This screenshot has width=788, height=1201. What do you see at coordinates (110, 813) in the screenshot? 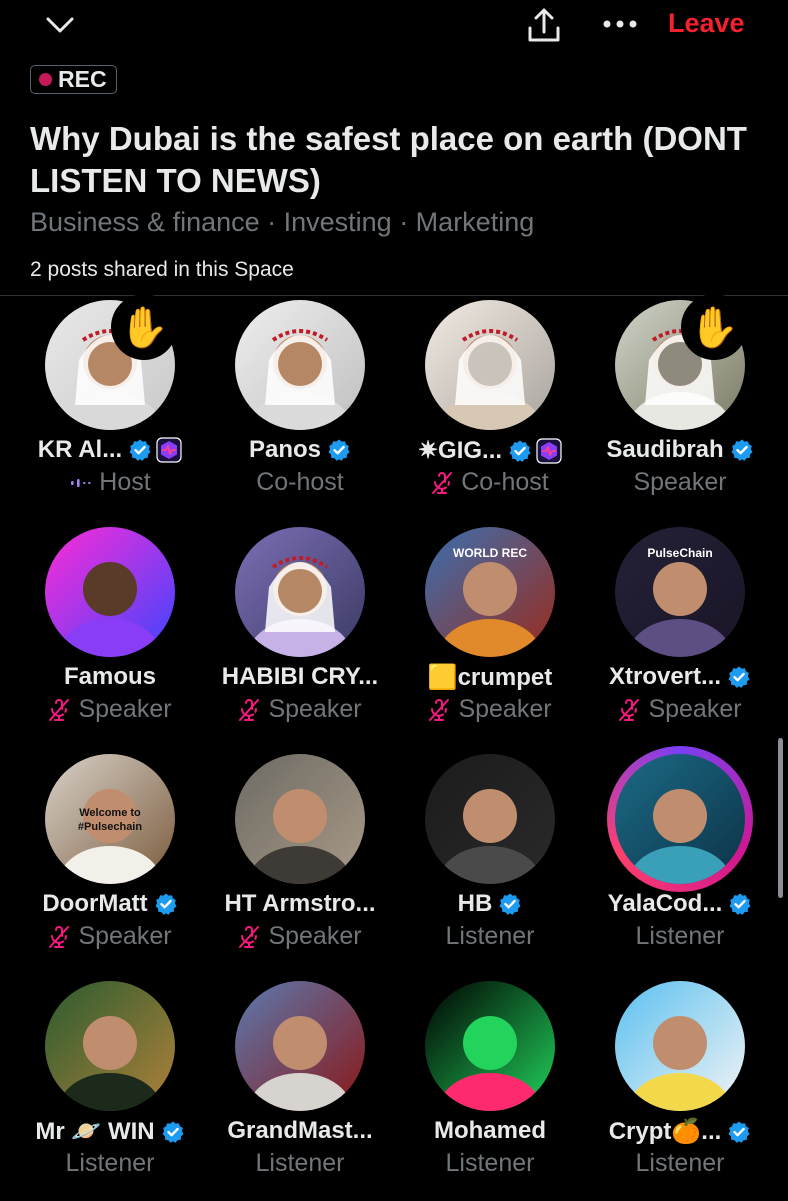
I see `avatar-text: Welcome to` at bounding box center [110, 813].